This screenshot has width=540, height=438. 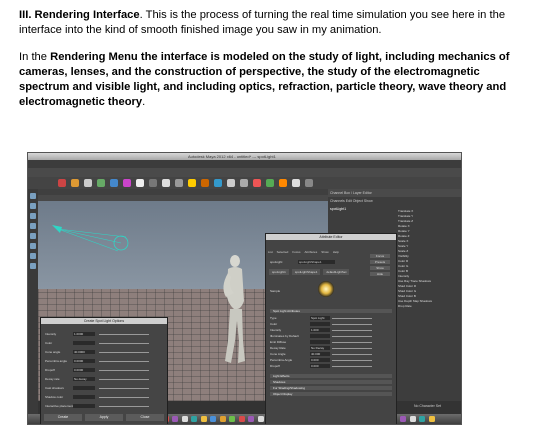 I want to click on channel-box-tab: Channels, so click(x=338, y=201).